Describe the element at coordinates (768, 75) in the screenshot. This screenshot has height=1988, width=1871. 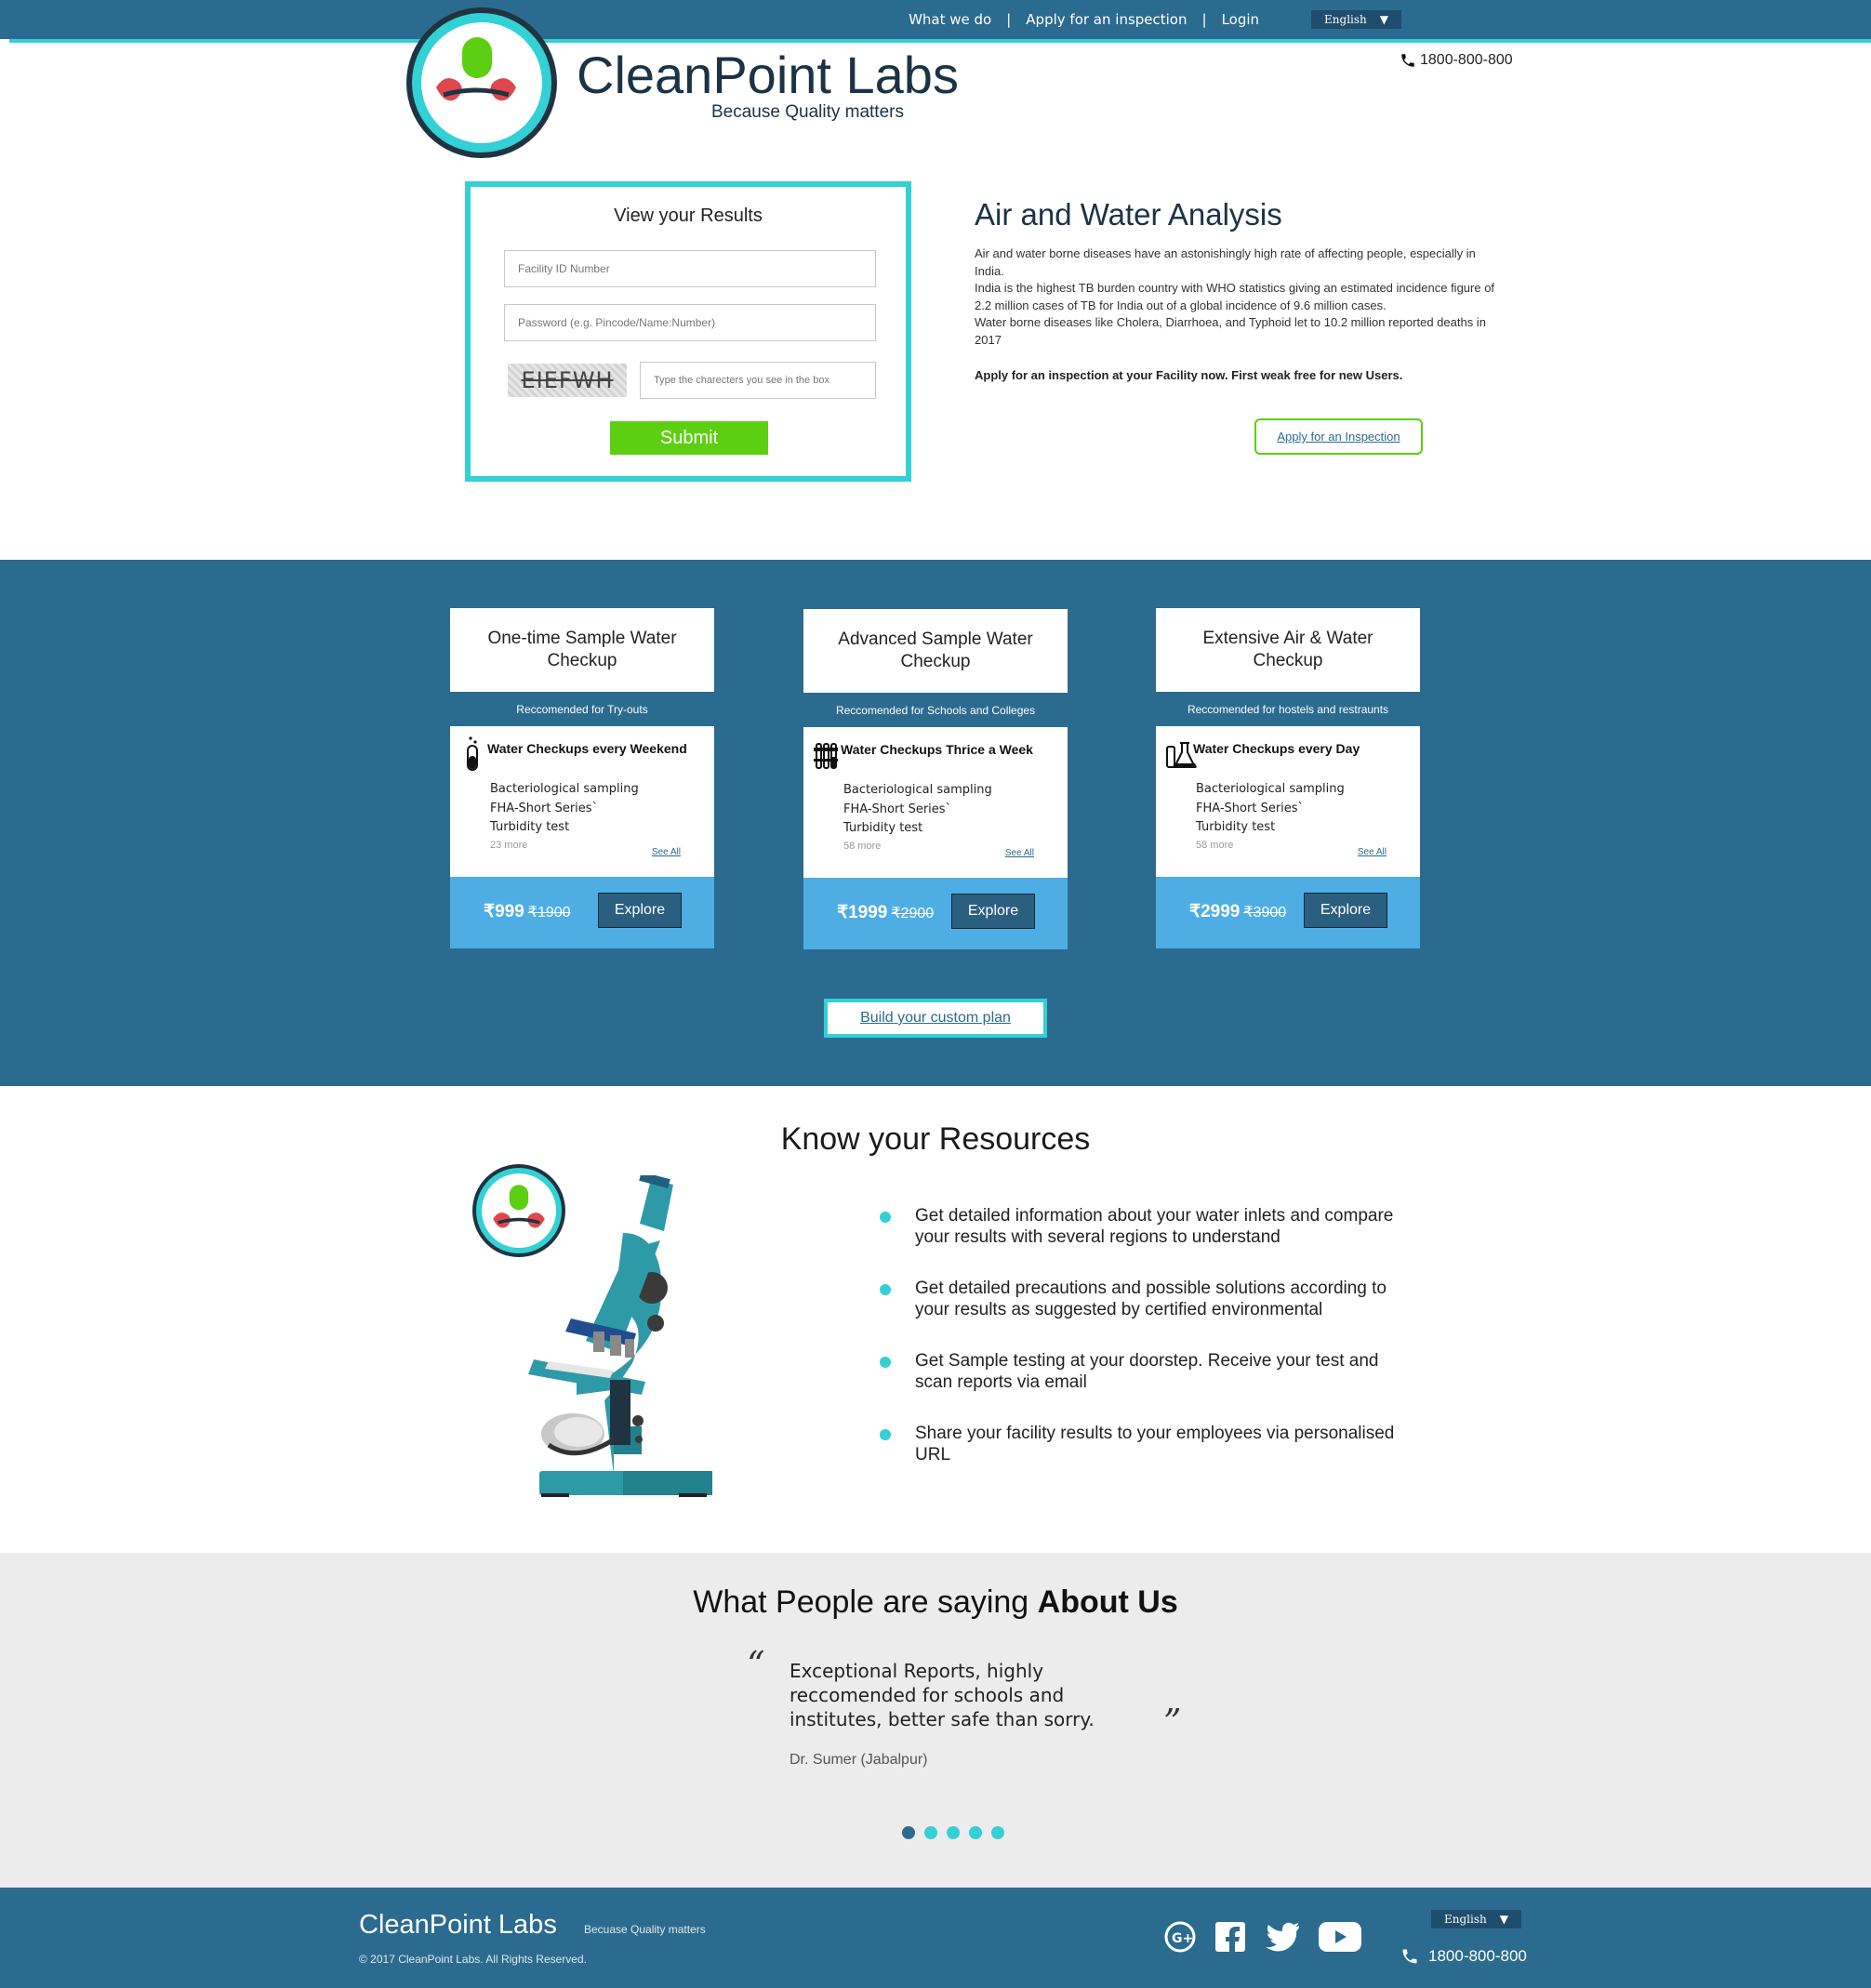
I see `brand-name: CleanPoint Labs` at that location.